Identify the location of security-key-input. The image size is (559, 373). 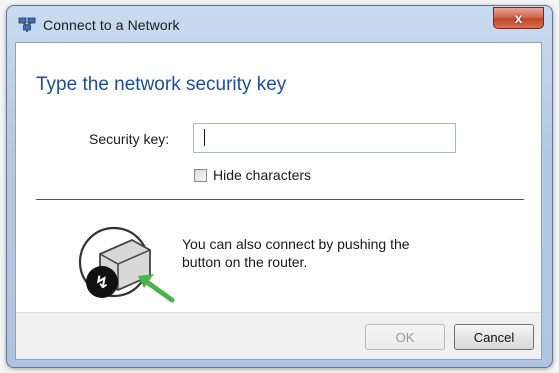
(324, 138).